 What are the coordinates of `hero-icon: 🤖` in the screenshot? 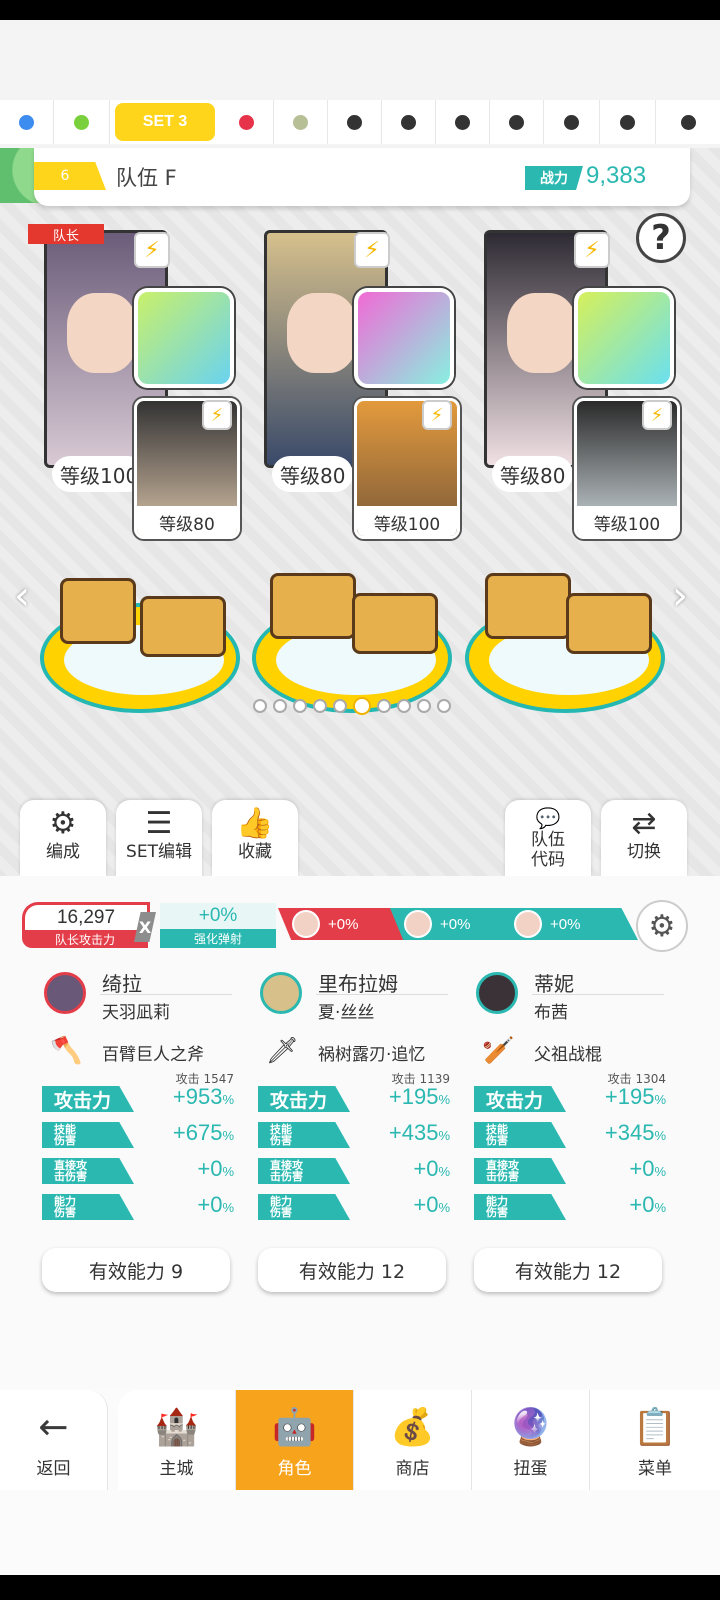 It's located at (294, 1427).